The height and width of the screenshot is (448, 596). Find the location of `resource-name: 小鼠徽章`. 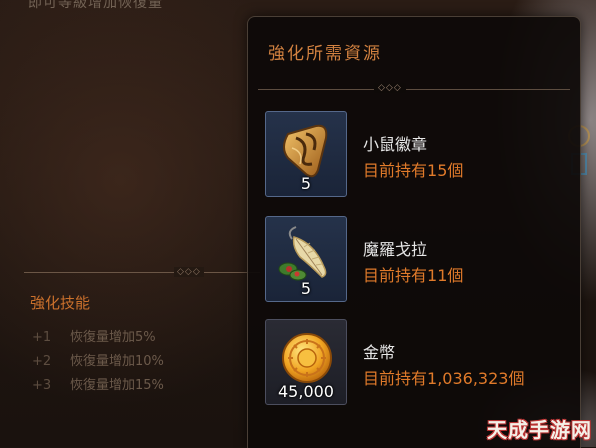

resource-name: 小鼠徽章 is located at coordinates (395, 144).